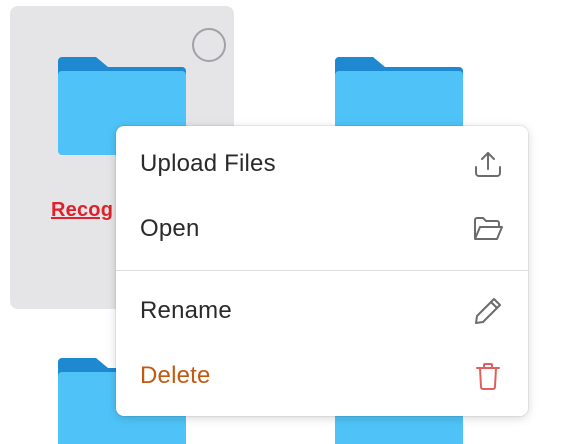  Describe the element at coordinates (488, 311) in the screenshot. I see `pencil-icon` at that location.